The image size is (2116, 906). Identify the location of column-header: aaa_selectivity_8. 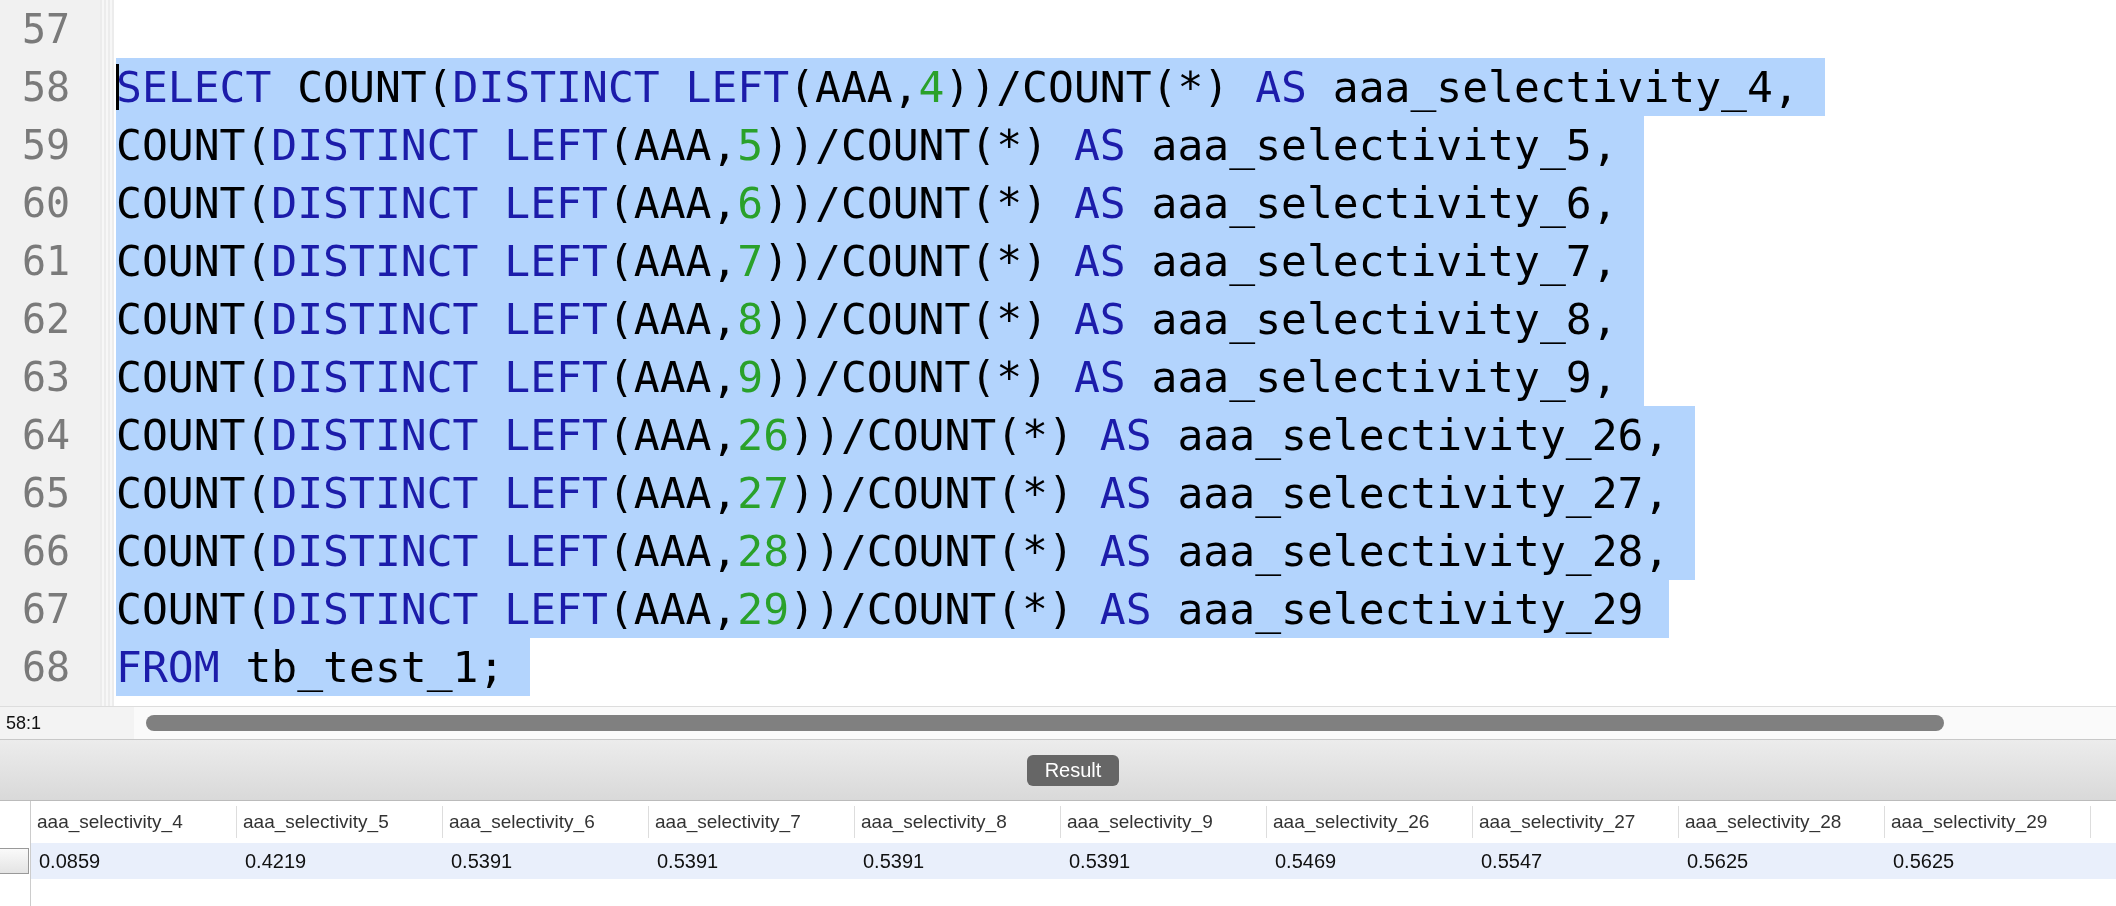
(958, 822).